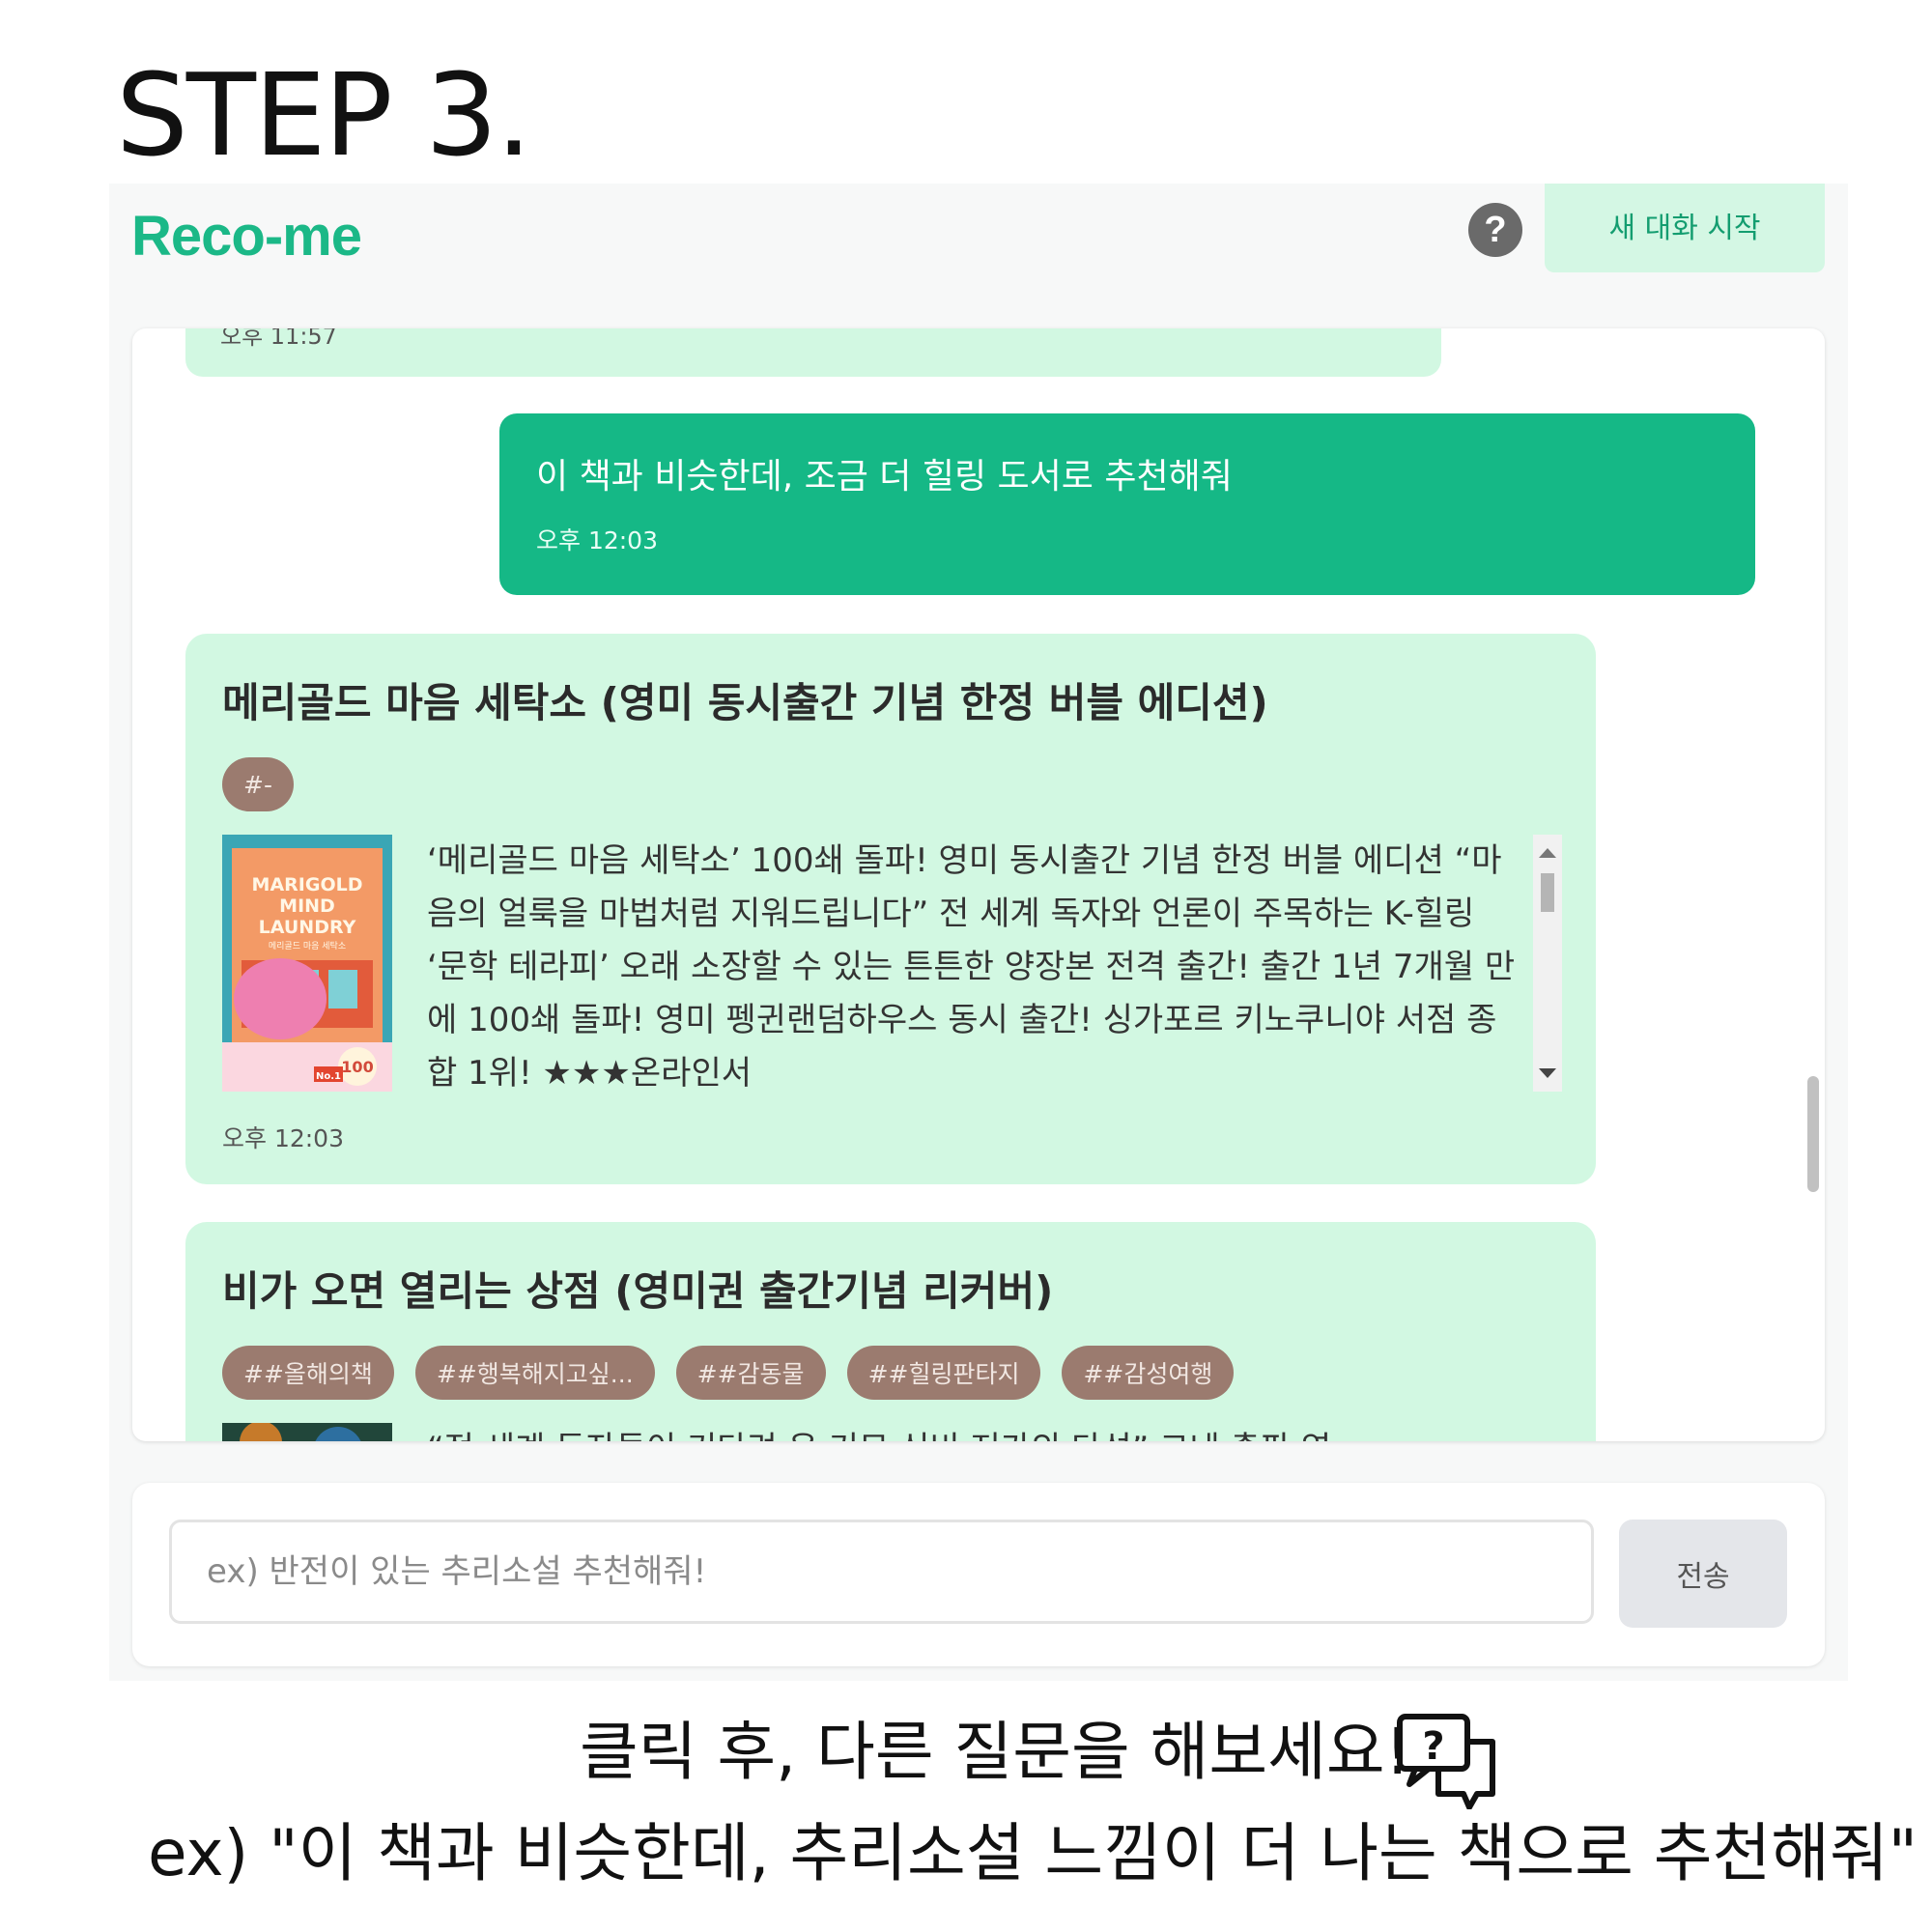 The width and height of the screenshot is (1932, 1932). I want to click on message-input, so click(881, 1572).